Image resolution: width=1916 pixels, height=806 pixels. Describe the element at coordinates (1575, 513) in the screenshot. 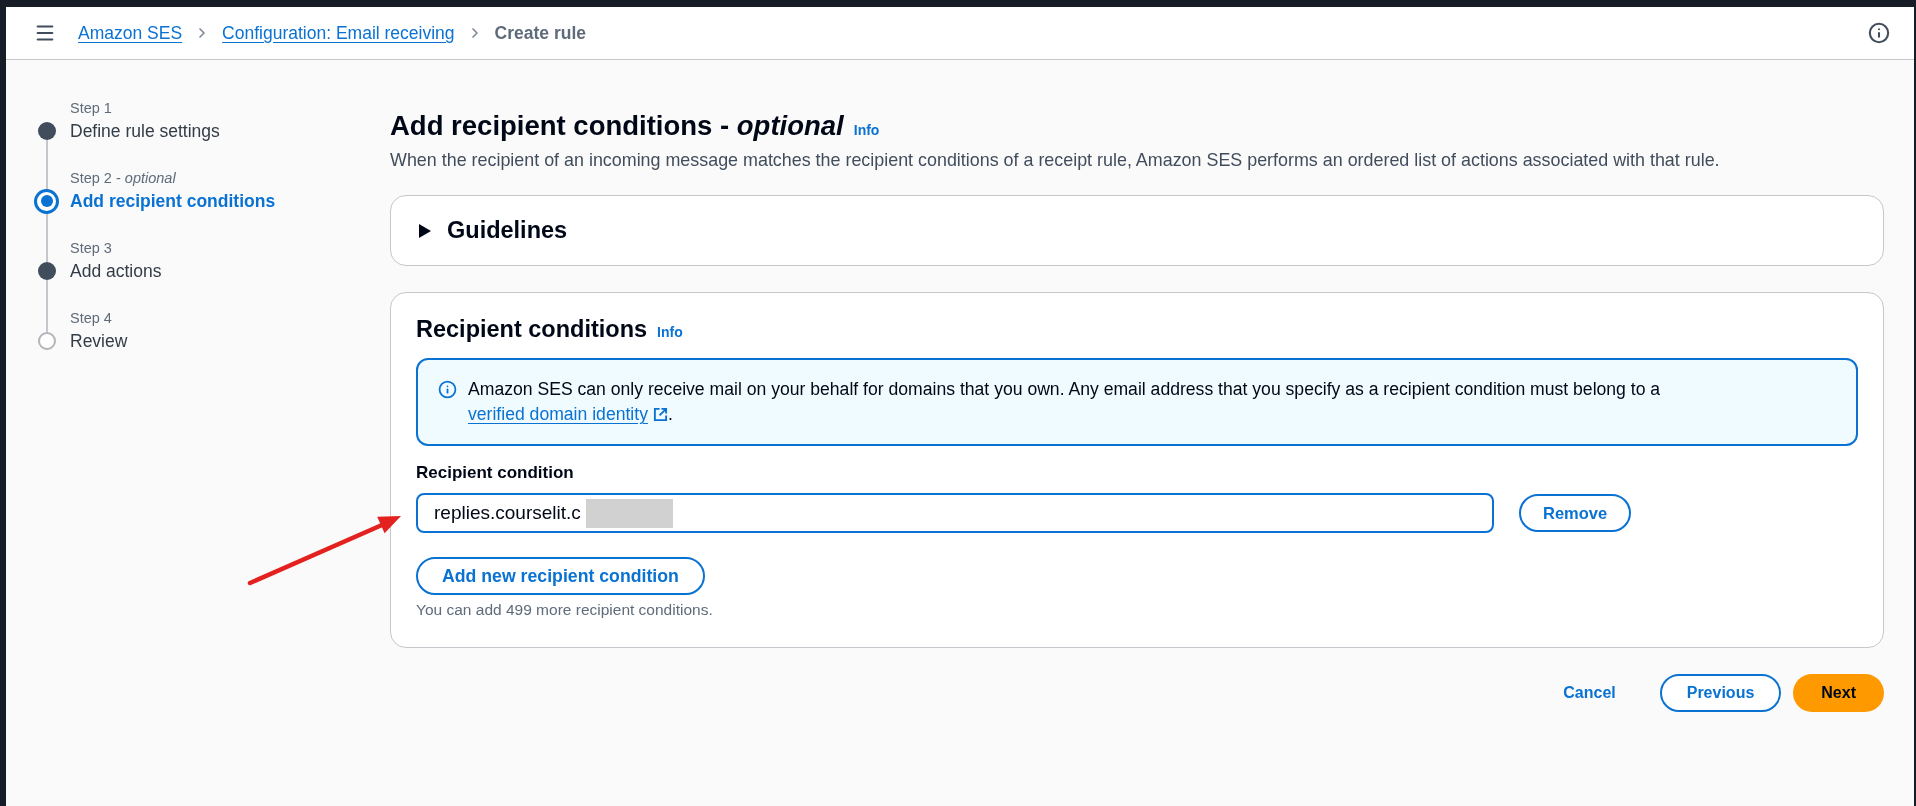

I see `remove-button: Remove` at that location.